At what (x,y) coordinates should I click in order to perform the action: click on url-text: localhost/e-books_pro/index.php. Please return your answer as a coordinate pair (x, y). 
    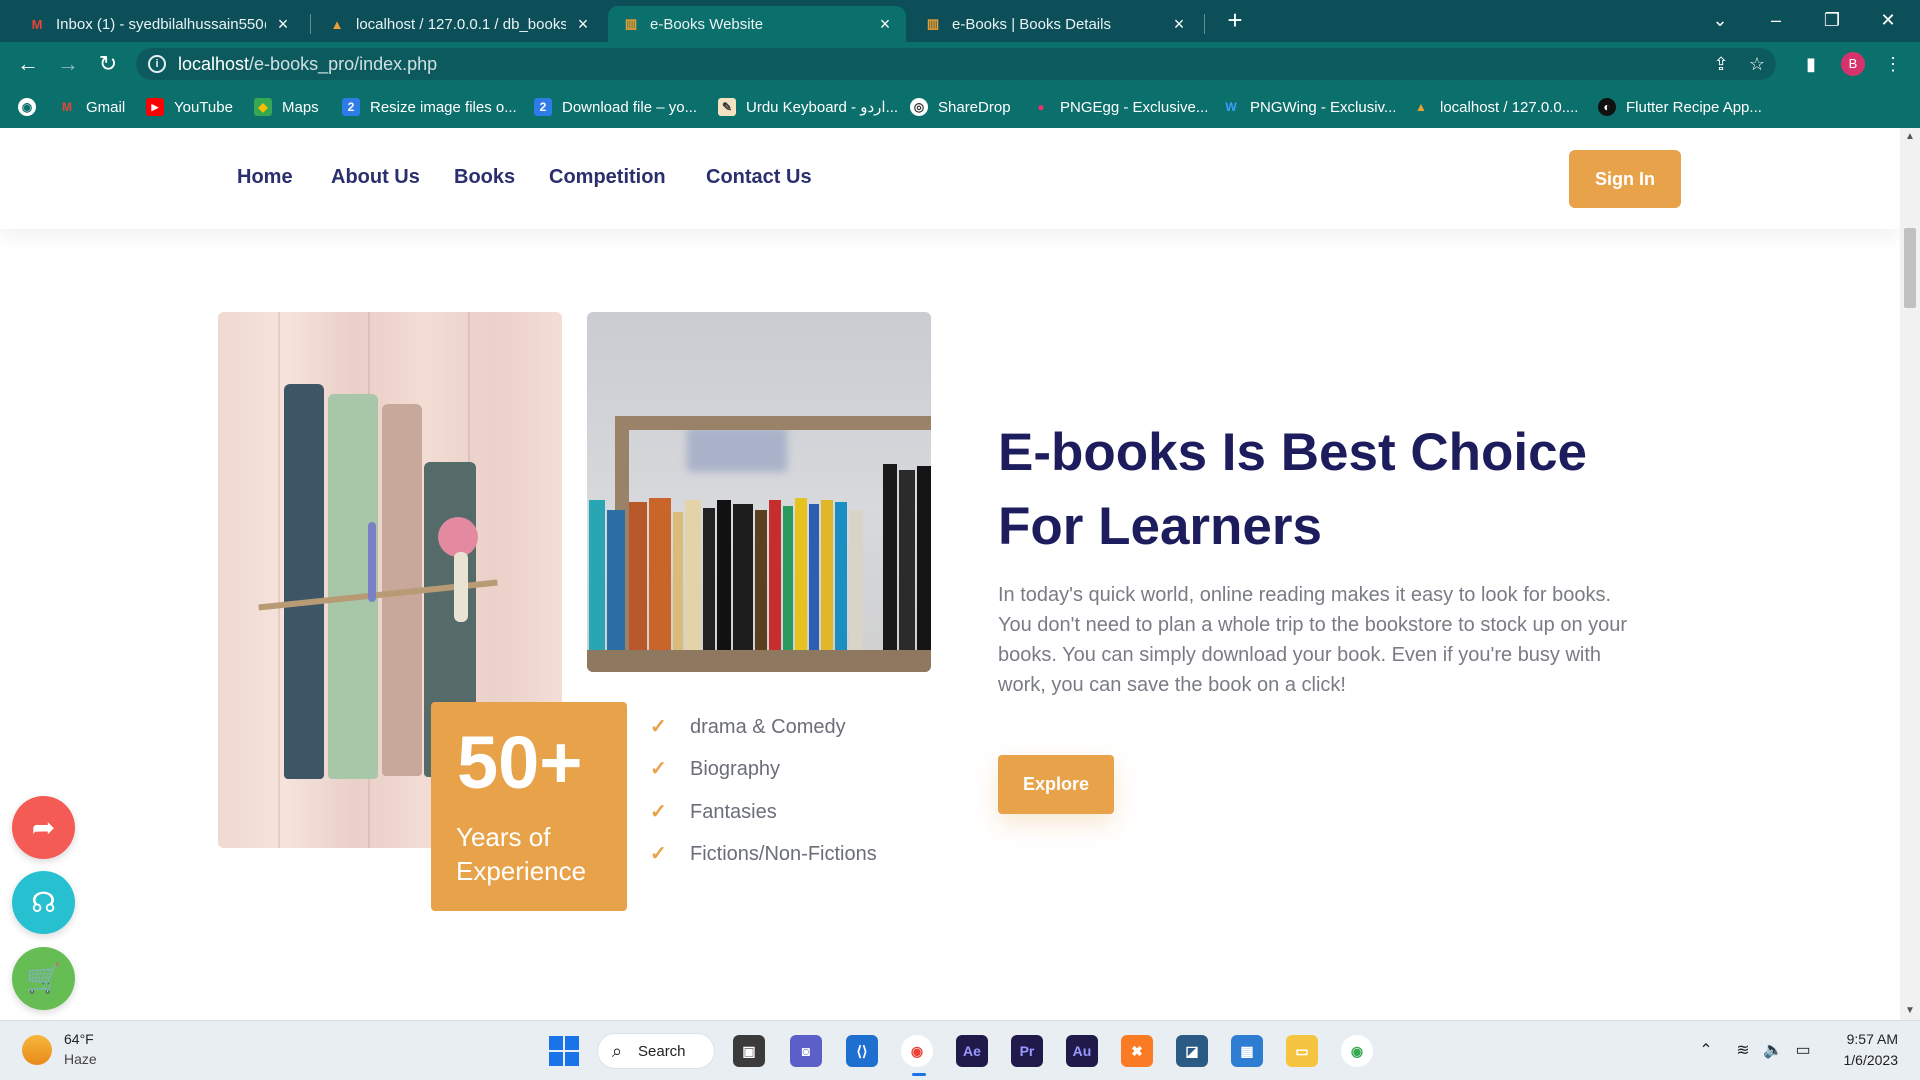
    Looking at the image, I should click on (307, 64).